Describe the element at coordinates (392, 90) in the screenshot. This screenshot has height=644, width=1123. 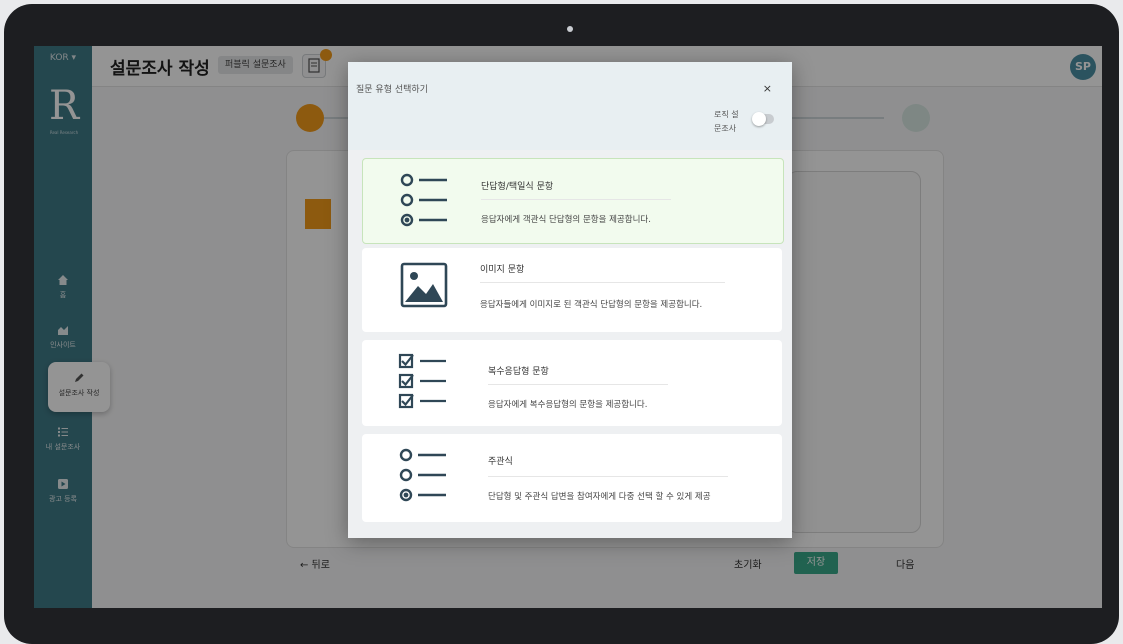
I see `modal-title: 질문 유형 선택하기` at that location.